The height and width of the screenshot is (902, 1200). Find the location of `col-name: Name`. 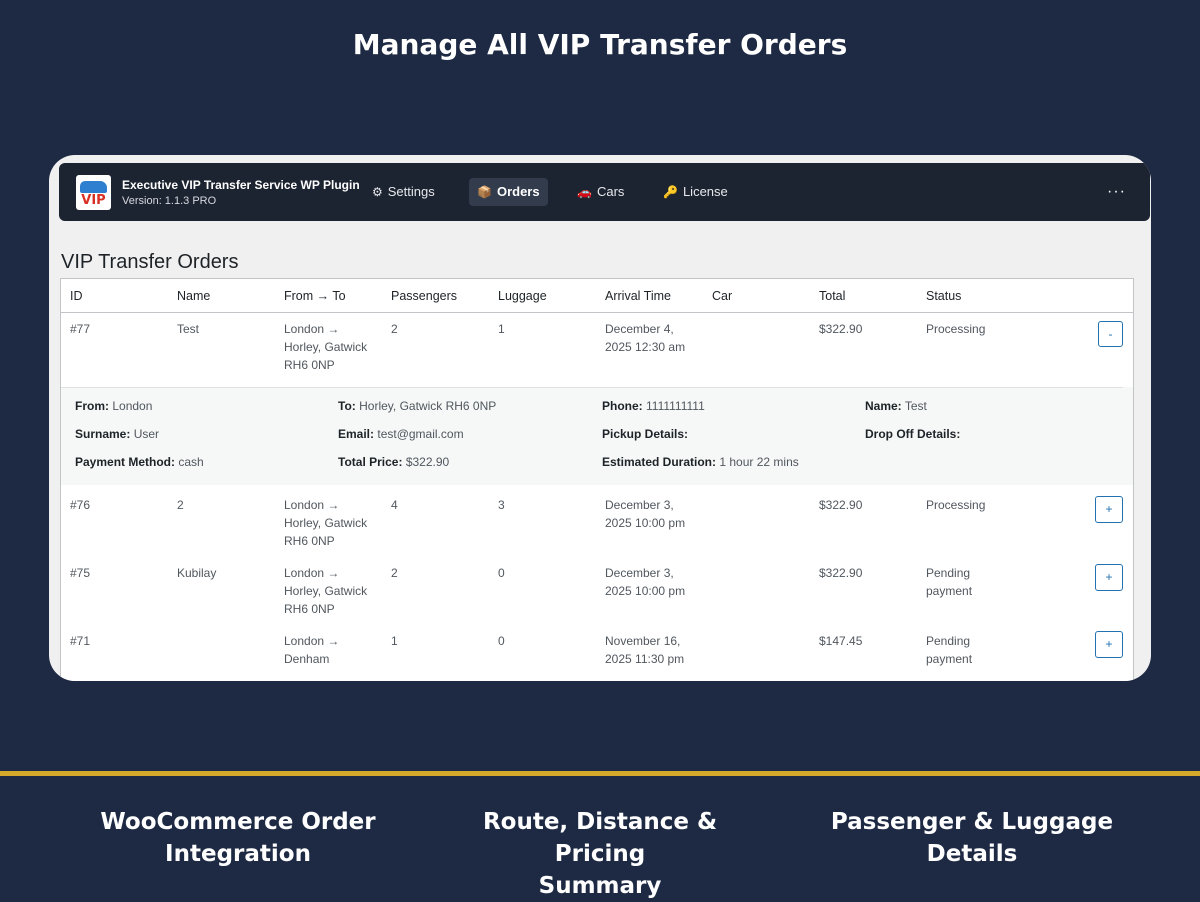

col-name: Name is located at coordinates (194, 296).